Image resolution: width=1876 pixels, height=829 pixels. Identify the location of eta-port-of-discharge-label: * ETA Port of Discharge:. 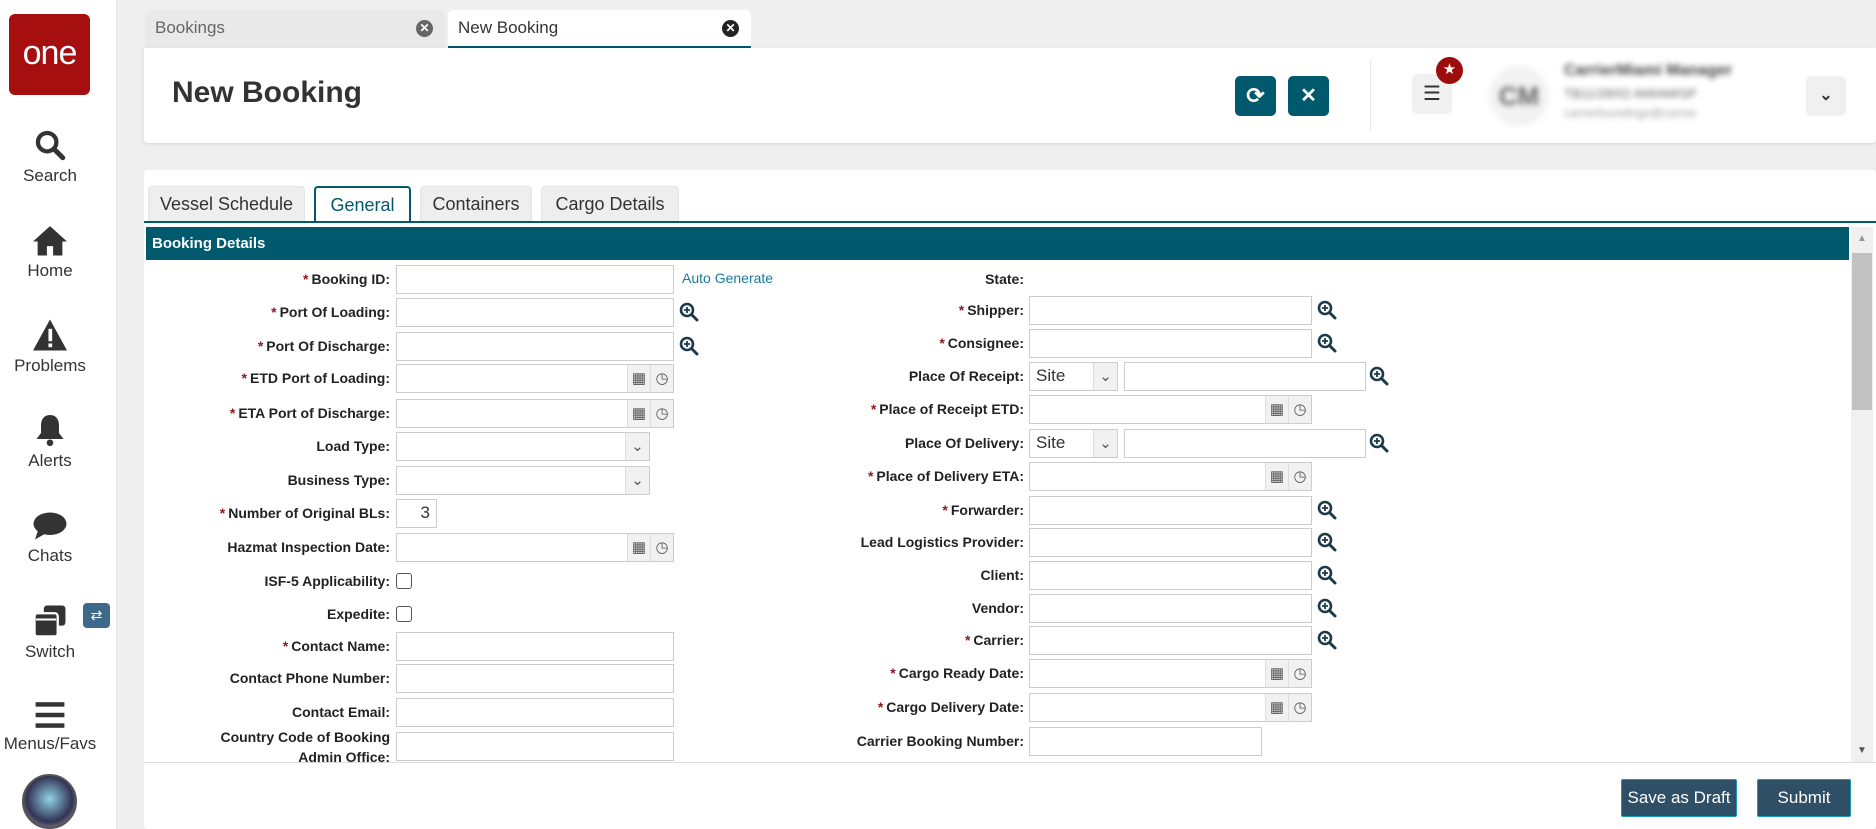
(310, 413).